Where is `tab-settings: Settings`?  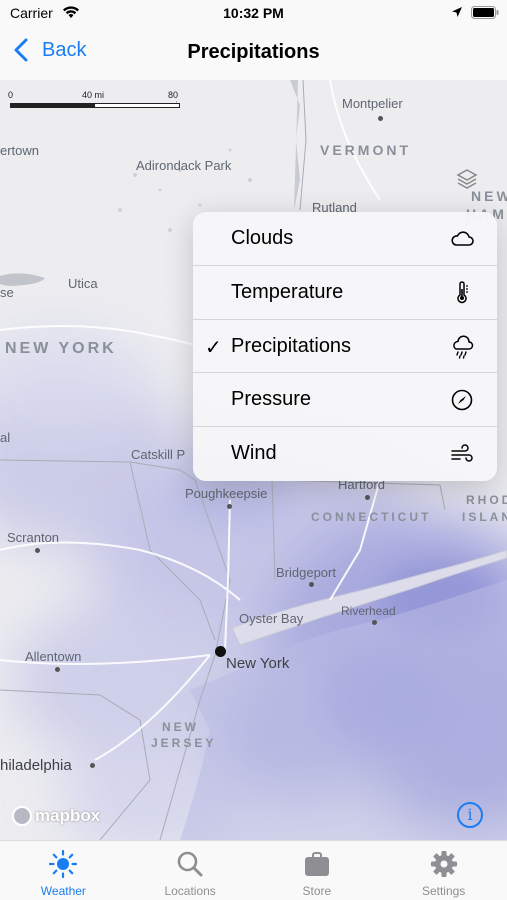 tab-settings: Settings is located at coordinates (443, 870).